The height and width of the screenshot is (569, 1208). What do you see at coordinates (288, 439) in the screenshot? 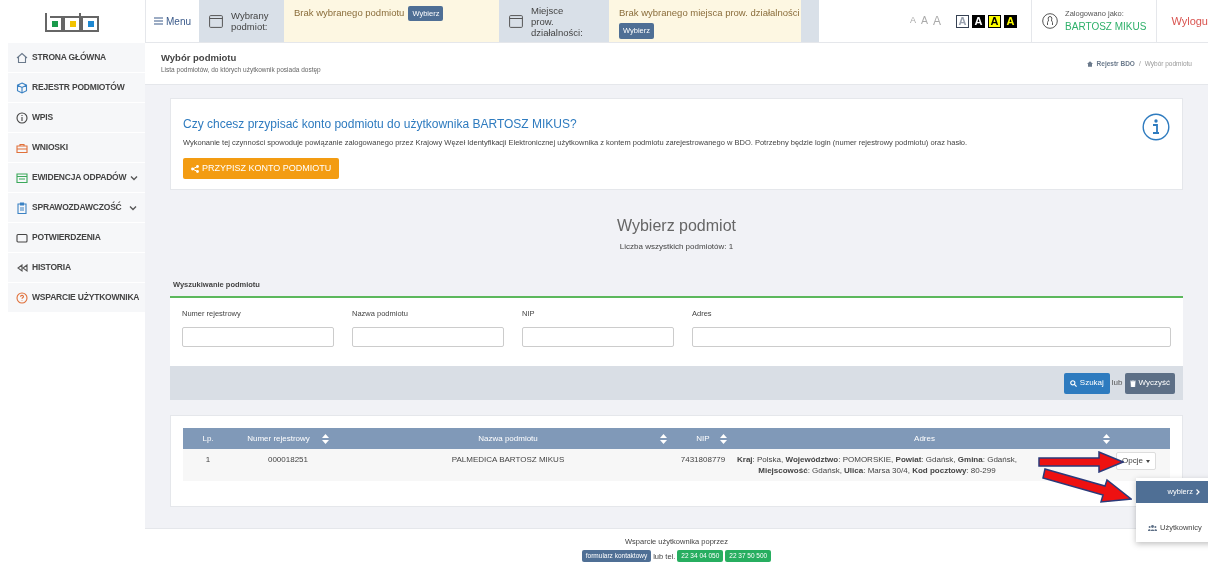
I see `column-header: Numer rejestrowy` at bounding box center [288, 439].